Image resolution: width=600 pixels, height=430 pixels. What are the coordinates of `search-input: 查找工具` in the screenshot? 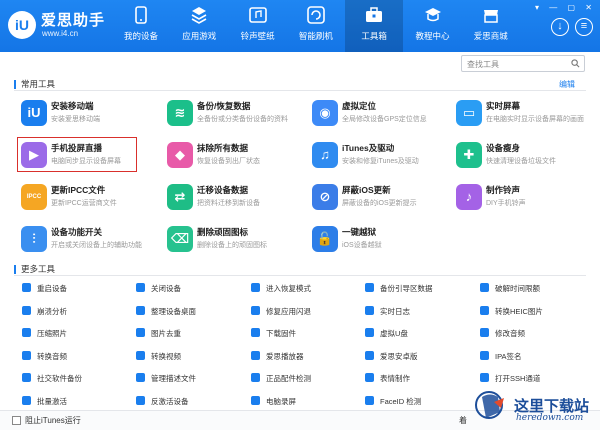 It's located at (523, 63).